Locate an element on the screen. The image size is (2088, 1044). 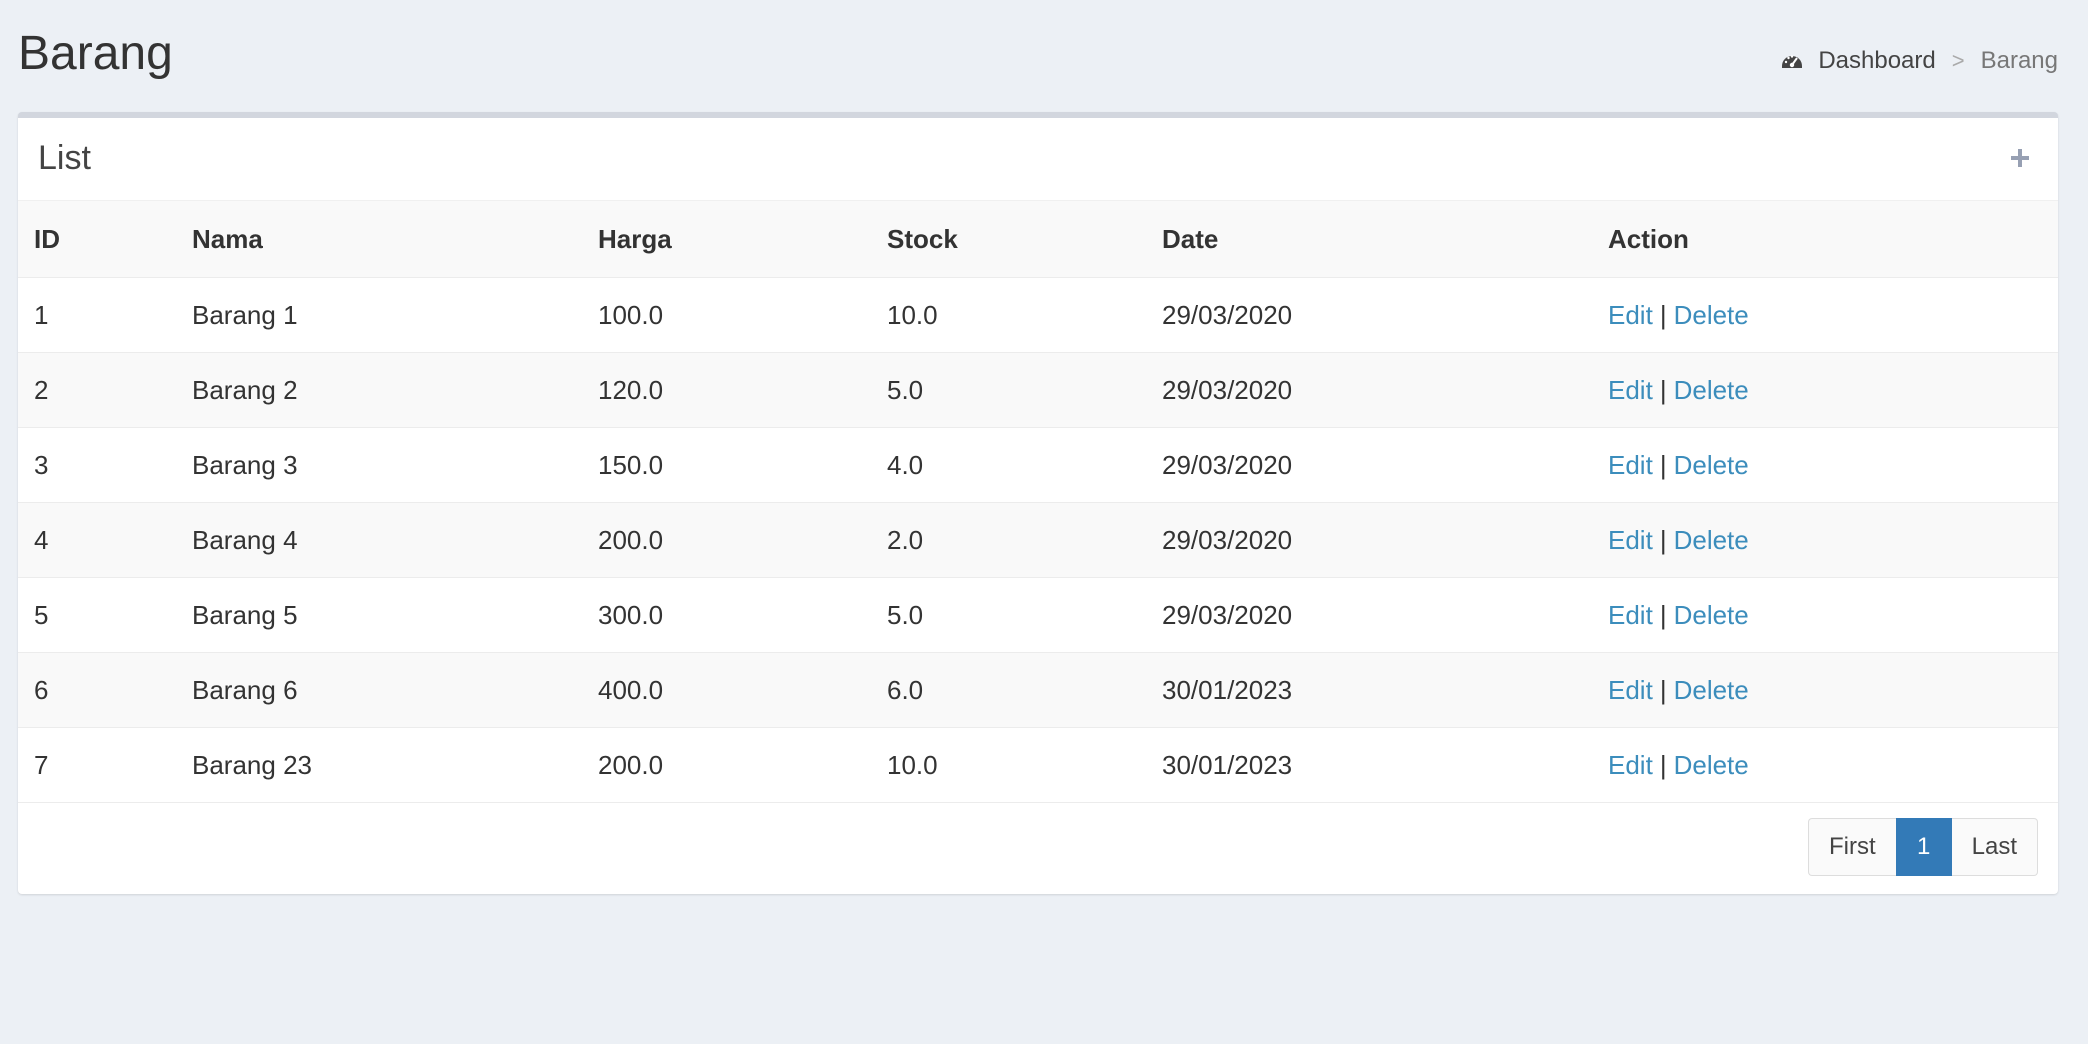
column-header-id: ID is located at coordinates (97, 239).